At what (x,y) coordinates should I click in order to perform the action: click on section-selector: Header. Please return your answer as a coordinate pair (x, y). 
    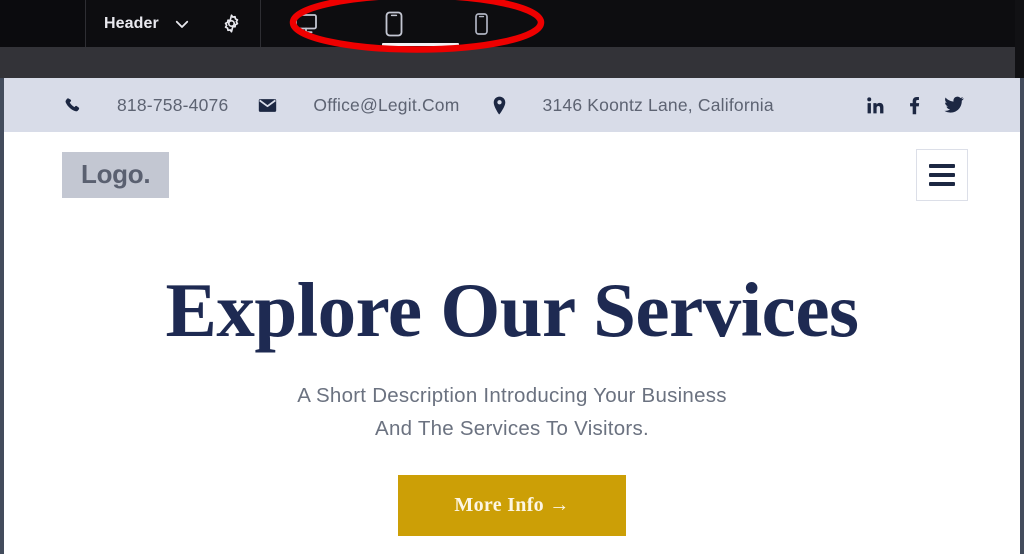
    Looking at the image, I should click on (173, 23).